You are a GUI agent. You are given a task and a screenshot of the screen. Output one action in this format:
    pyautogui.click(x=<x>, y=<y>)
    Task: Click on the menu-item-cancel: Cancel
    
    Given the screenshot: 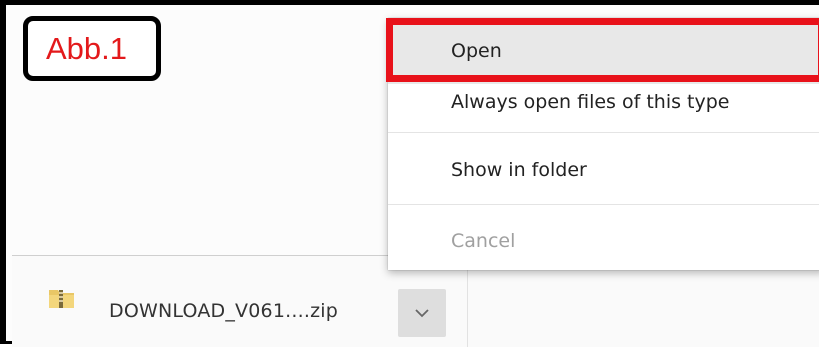 What is the action you would take?
    pyautogui.click(x=603, y=244)
    